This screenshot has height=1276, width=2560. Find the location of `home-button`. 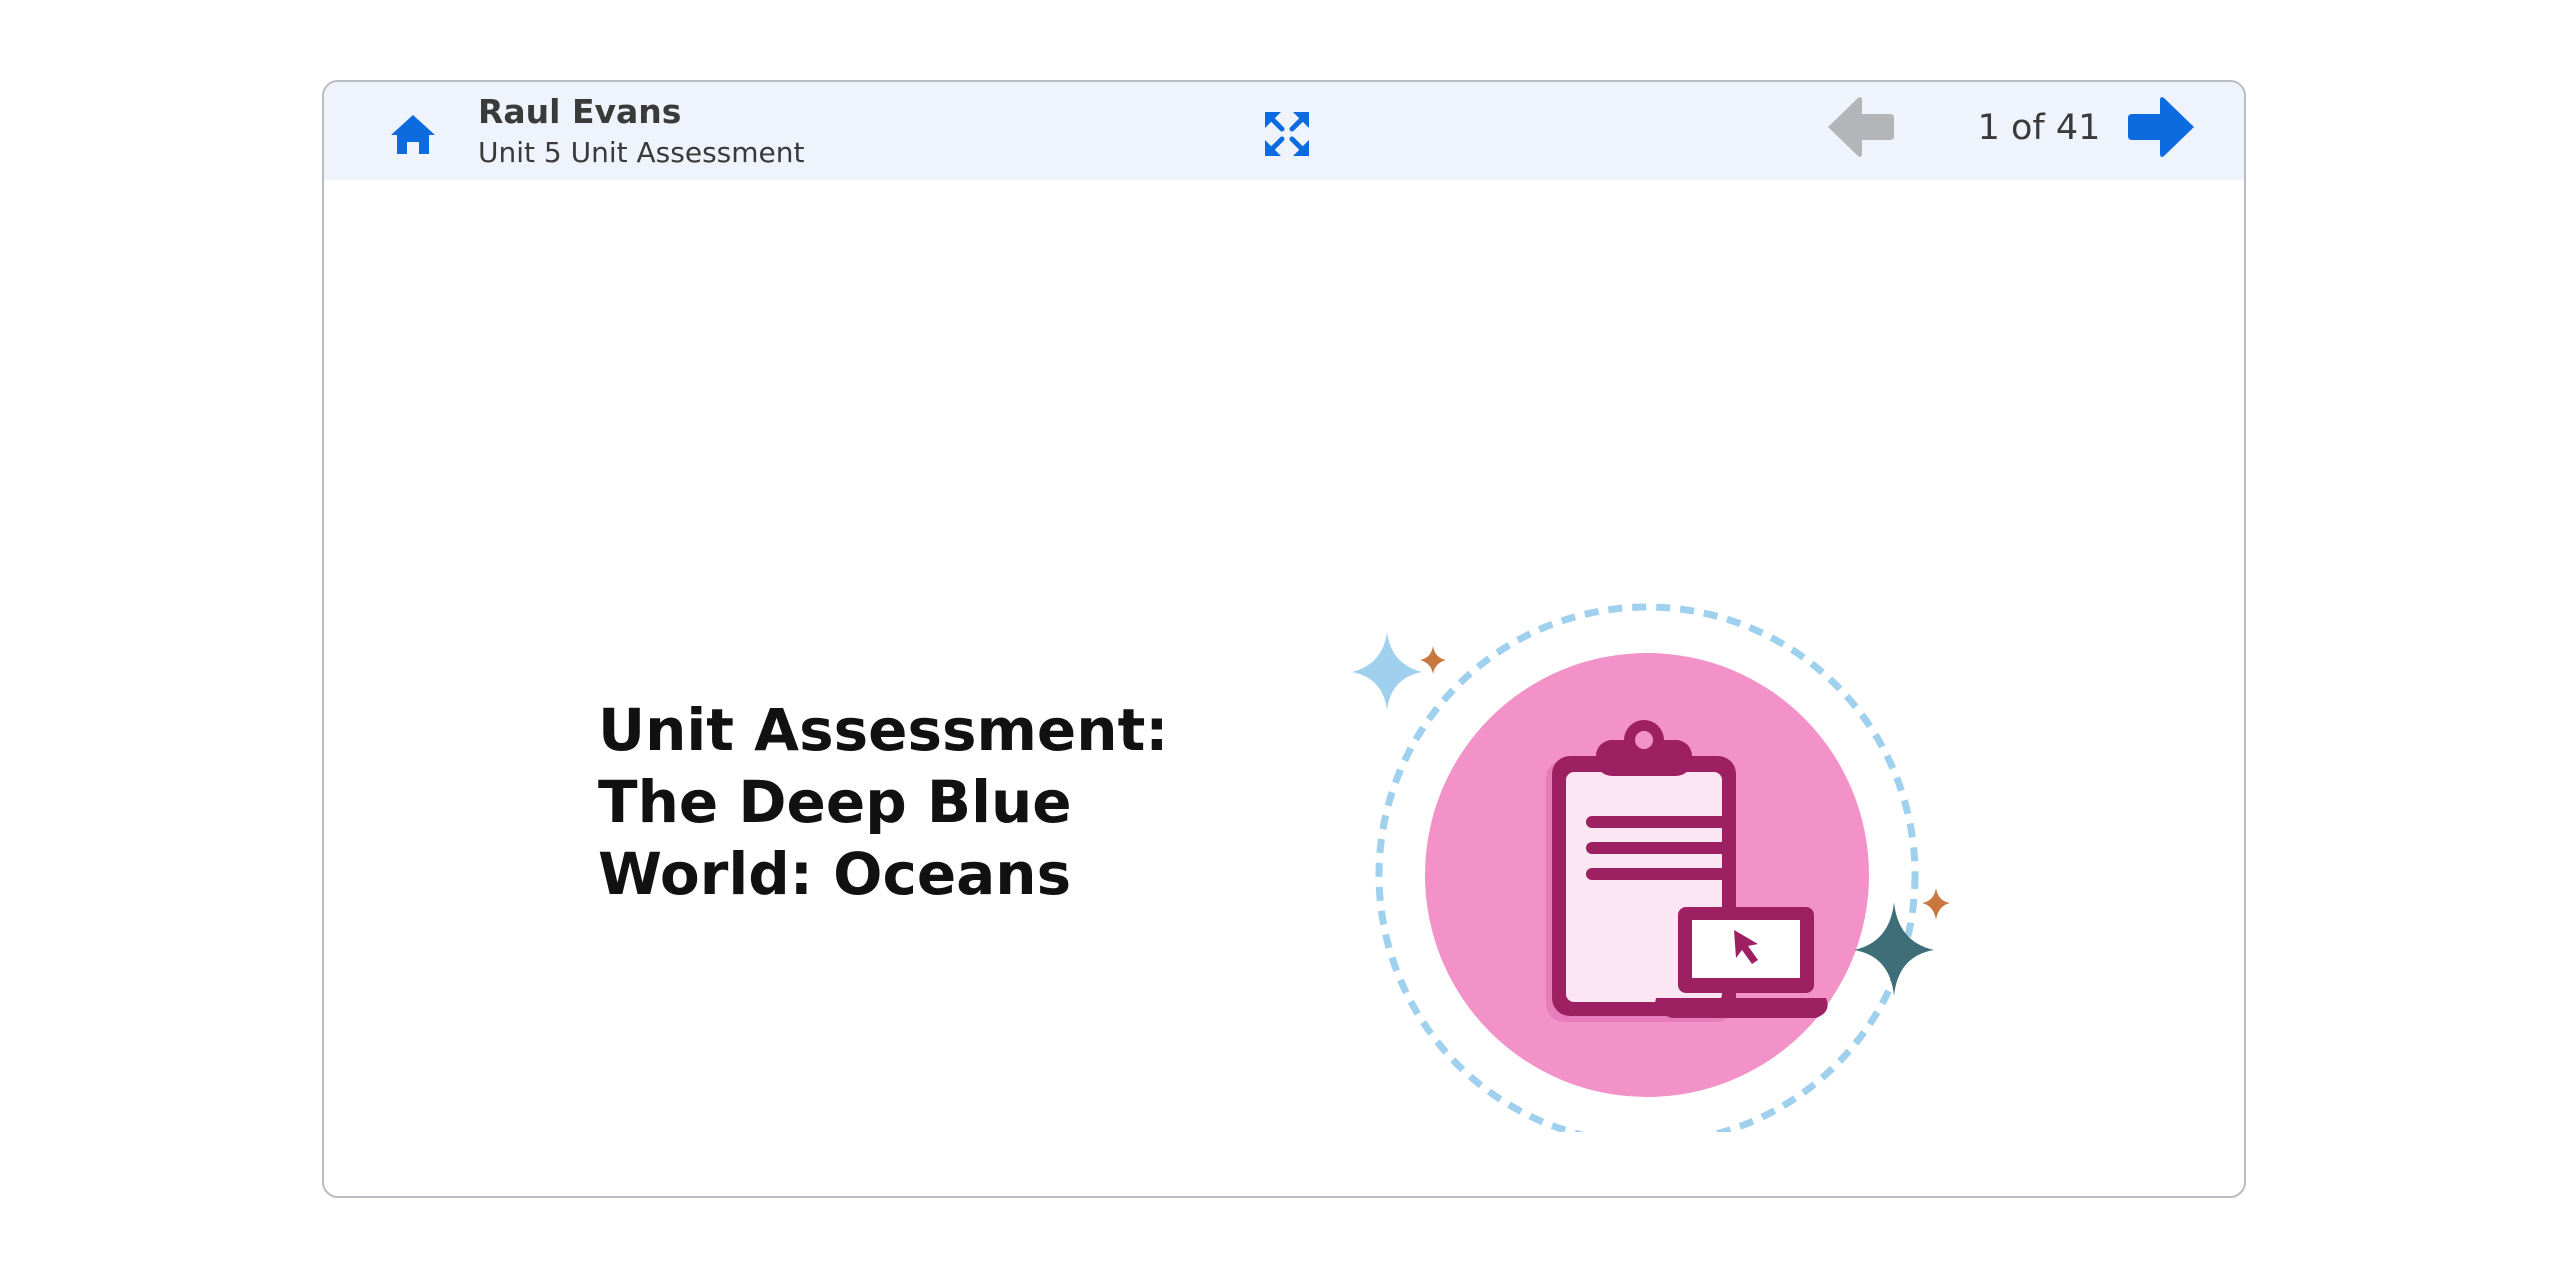

home-button is located at coordinates (413, 135).